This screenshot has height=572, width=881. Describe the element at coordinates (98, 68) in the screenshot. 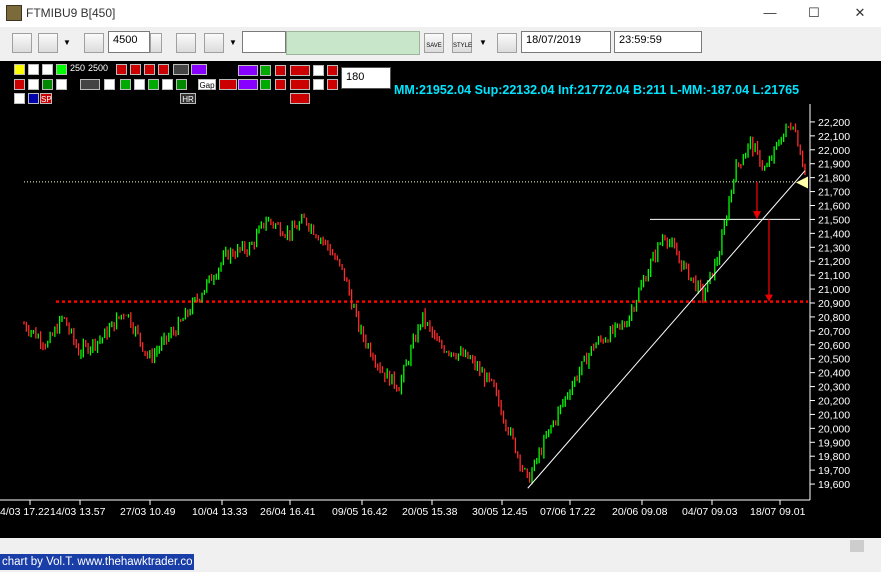

I see `period-2500-label: 2500` at that location.